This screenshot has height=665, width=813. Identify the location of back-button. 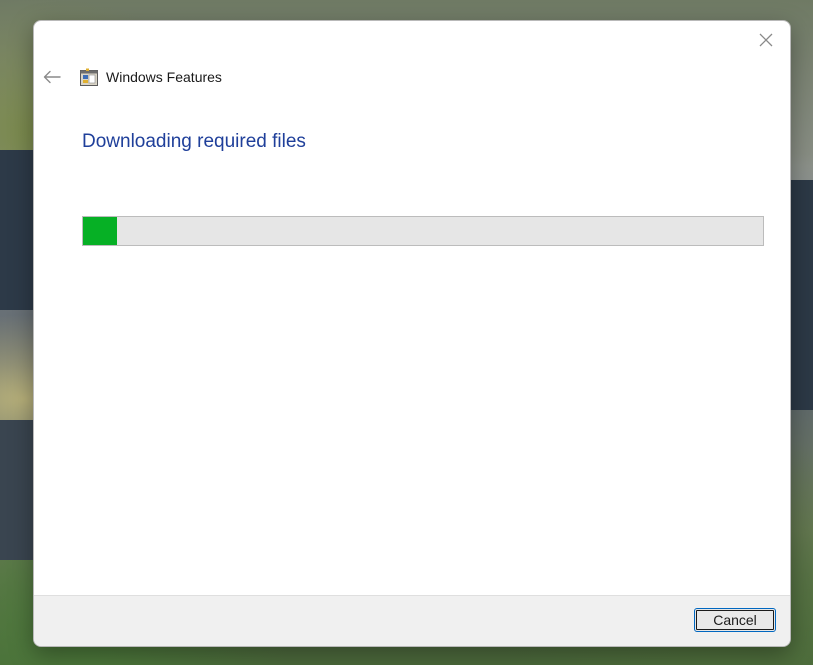
(52, 77).